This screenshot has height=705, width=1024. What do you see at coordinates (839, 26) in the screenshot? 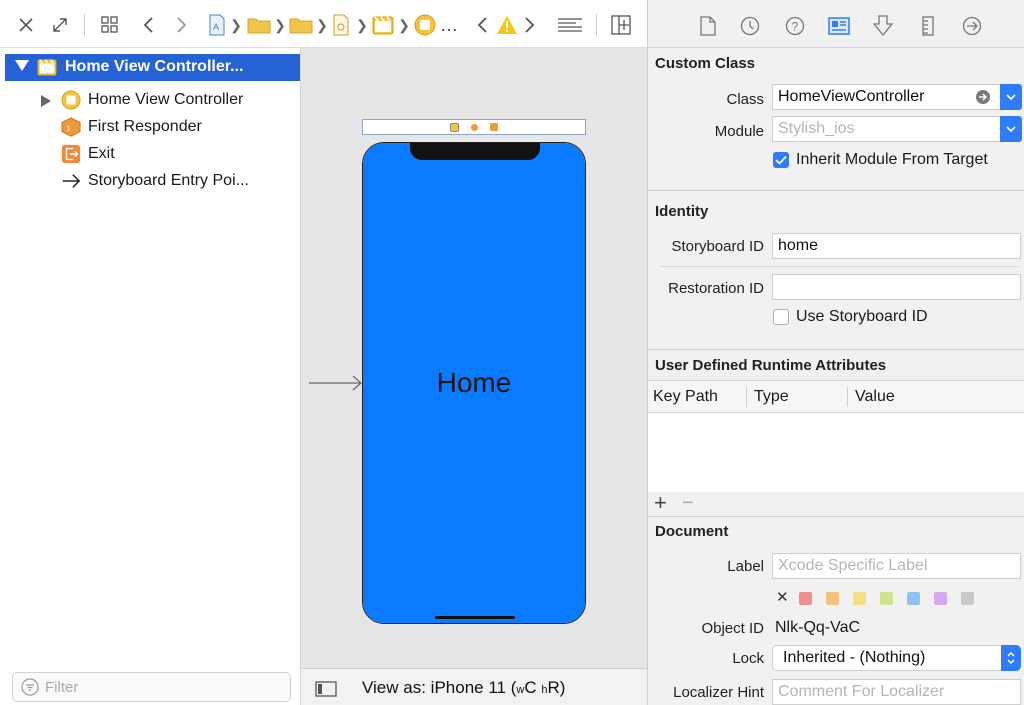
I see `identity-inspector-icon` at bounding box center [839, 26].